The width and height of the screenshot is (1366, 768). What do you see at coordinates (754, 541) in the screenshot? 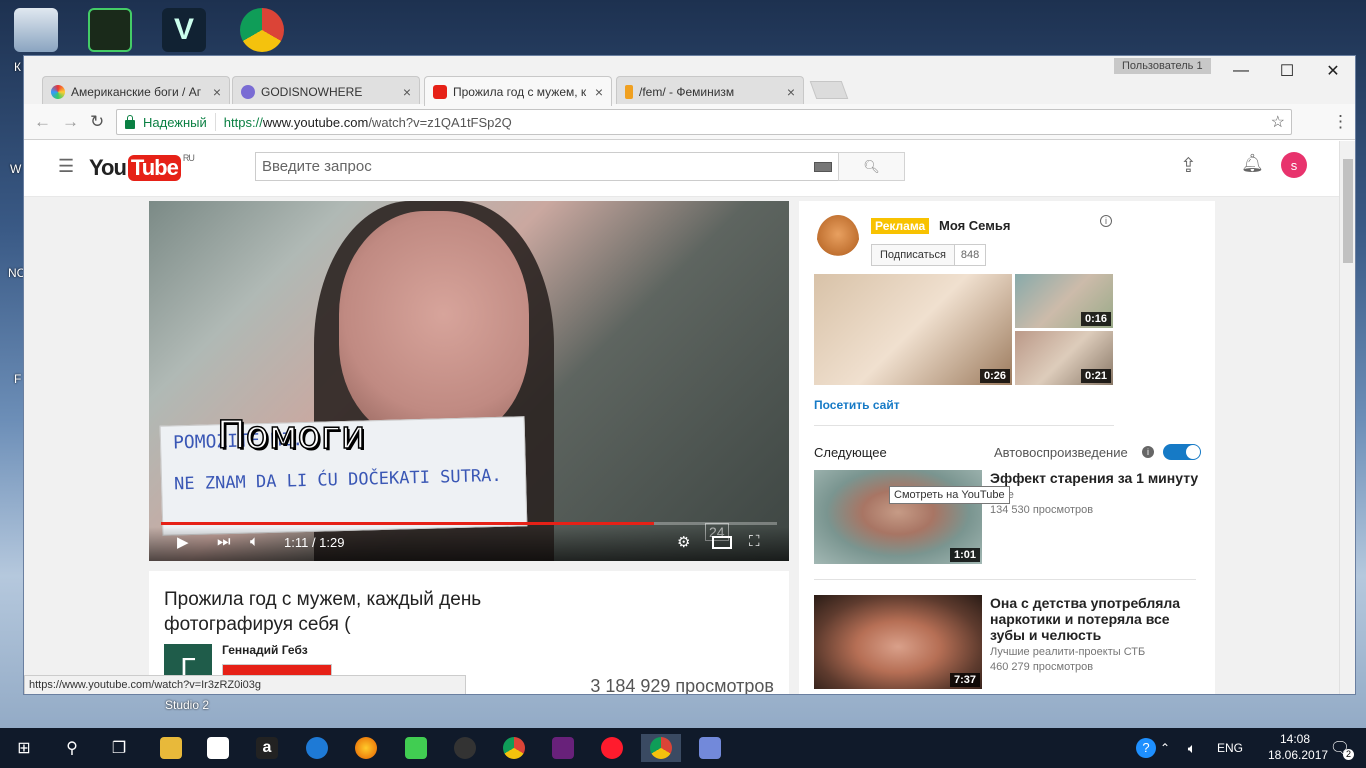
I see `fullscreen-icon: ⛶` at bounding box center [754, 541].